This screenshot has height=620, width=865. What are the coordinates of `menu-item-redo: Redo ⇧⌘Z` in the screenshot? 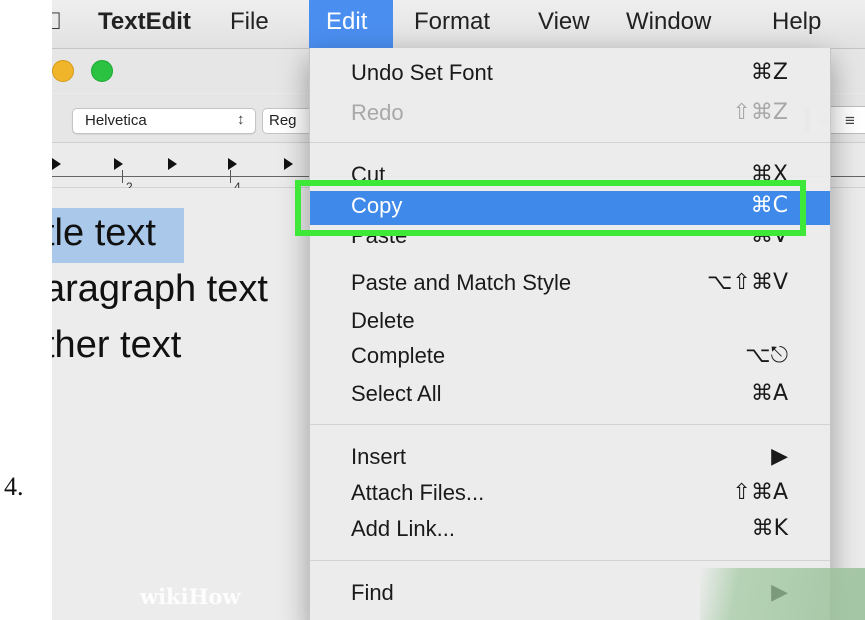 It's located at (570, 114).